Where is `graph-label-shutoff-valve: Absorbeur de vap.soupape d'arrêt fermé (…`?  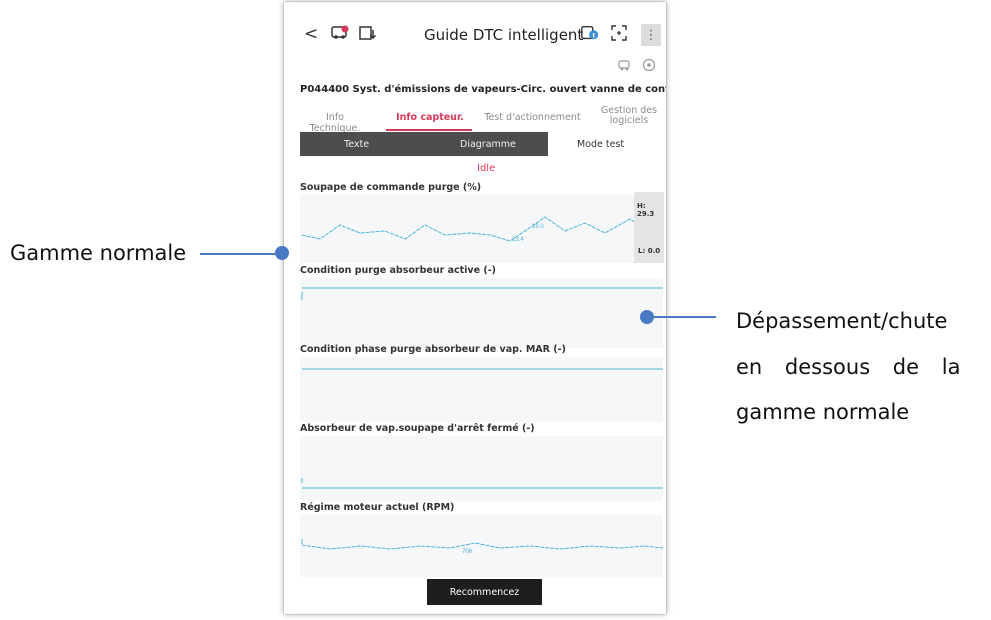
graph-label-shutoff-valve: Absorbeur de vap.soupape d'arrêt fermé (… is located at coordinates (417, 428).